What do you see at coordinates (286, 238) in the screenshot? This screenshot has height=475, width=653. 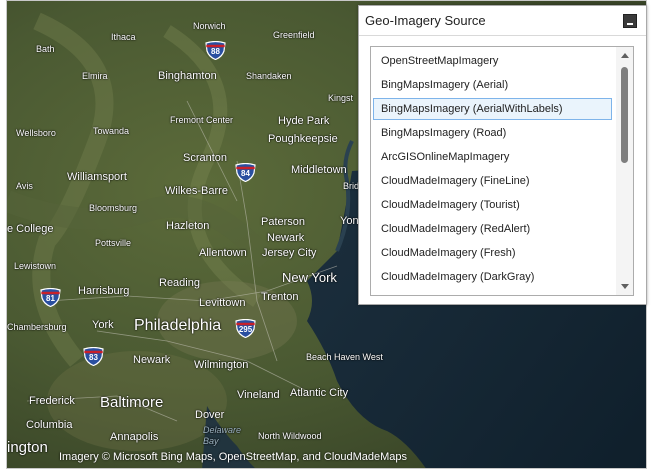 I see `map-label-newark-nj: Newark` at bounding box center [286, 238].